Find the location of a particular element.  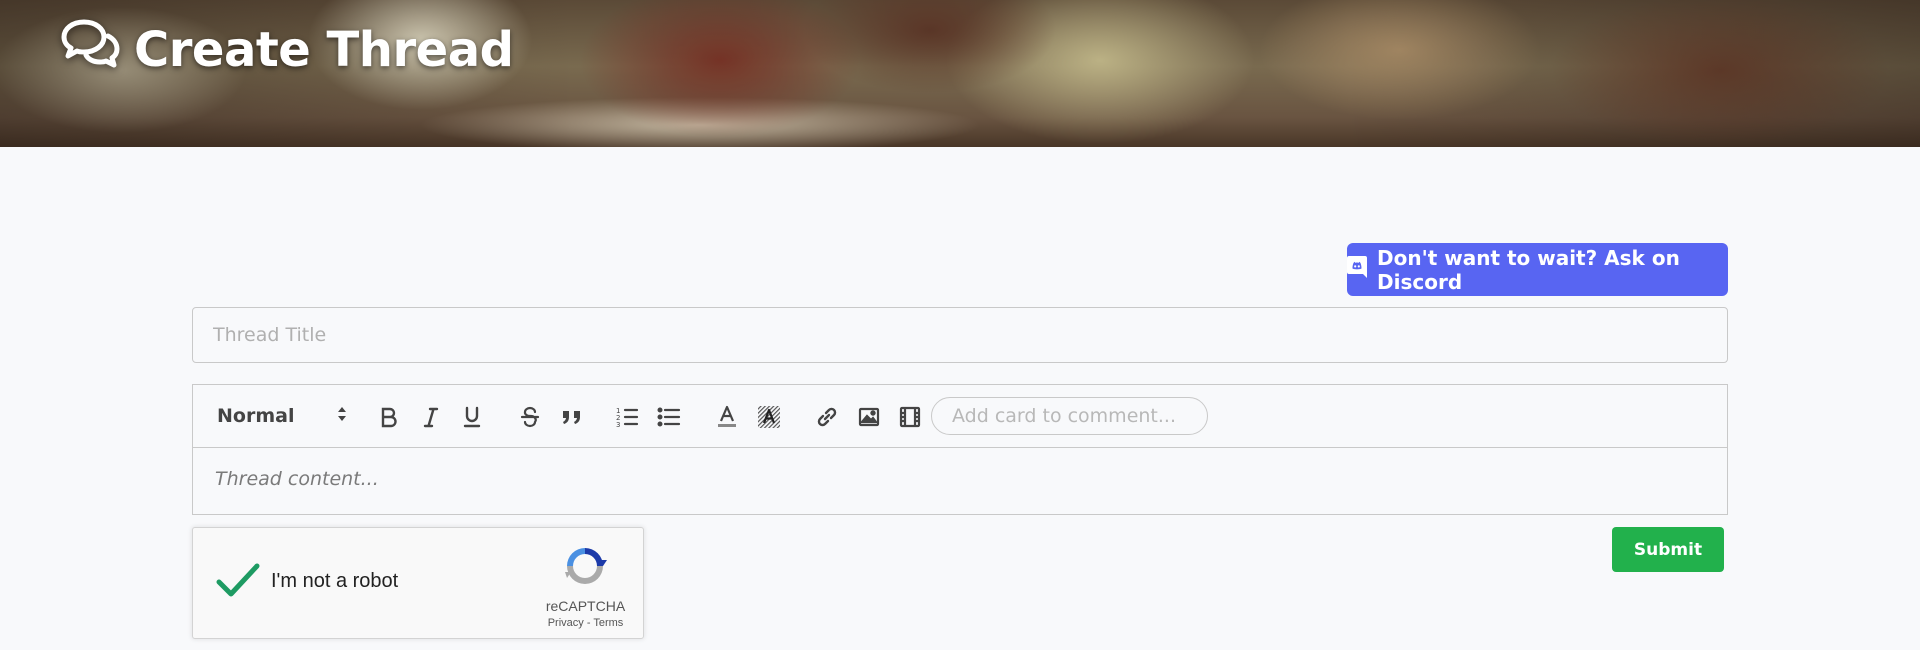

thread-title-input is located at coordinates (960, 335).